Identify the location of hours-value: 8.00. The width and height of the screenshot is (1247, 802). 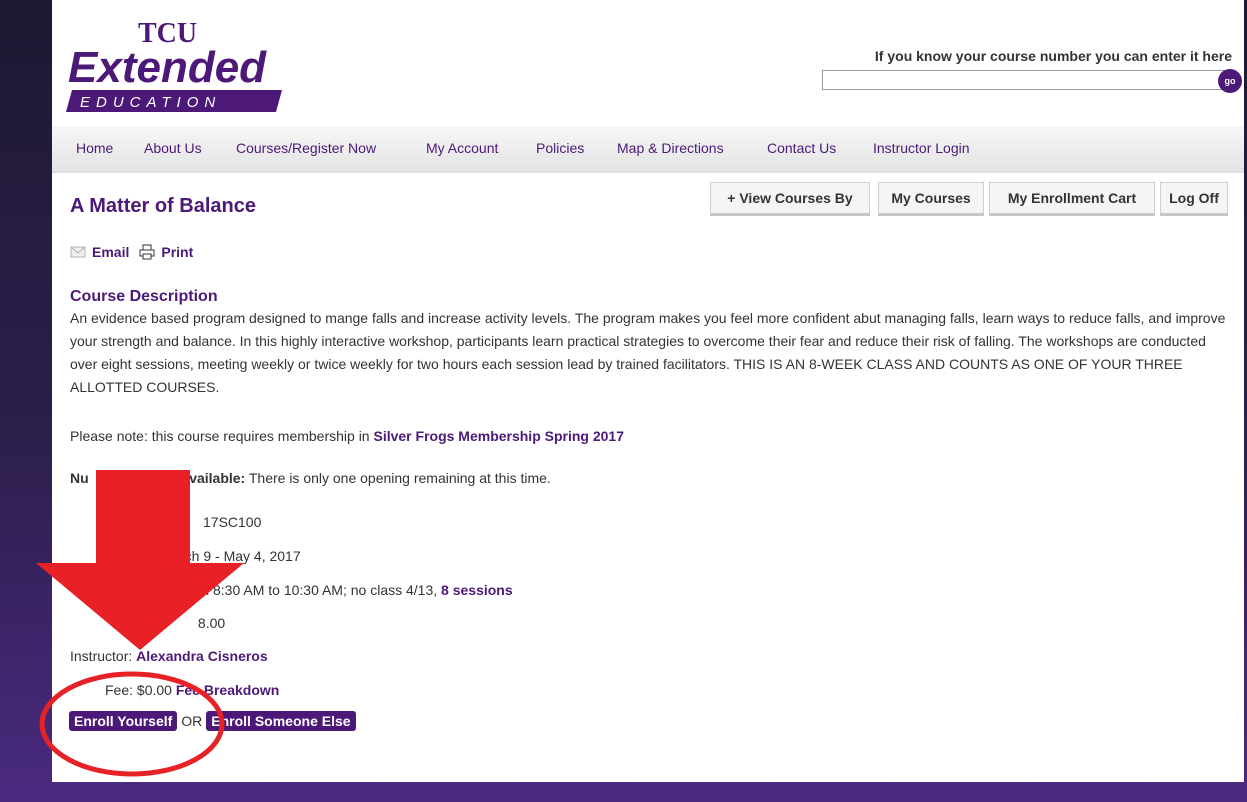
(211, 623).